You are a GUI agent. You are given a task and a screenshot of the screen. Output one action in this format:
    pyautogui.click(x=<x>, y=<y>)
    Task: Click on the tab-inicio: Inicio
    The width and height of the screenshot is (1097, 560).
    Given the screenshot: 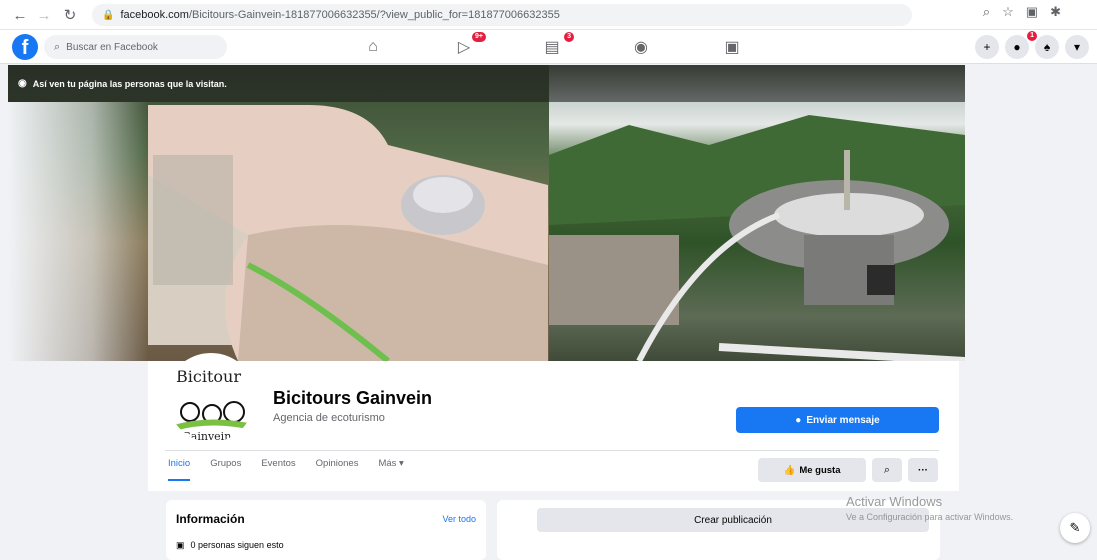 What is the action you would take?
    pyautogui.click(x=179, y=469)
    